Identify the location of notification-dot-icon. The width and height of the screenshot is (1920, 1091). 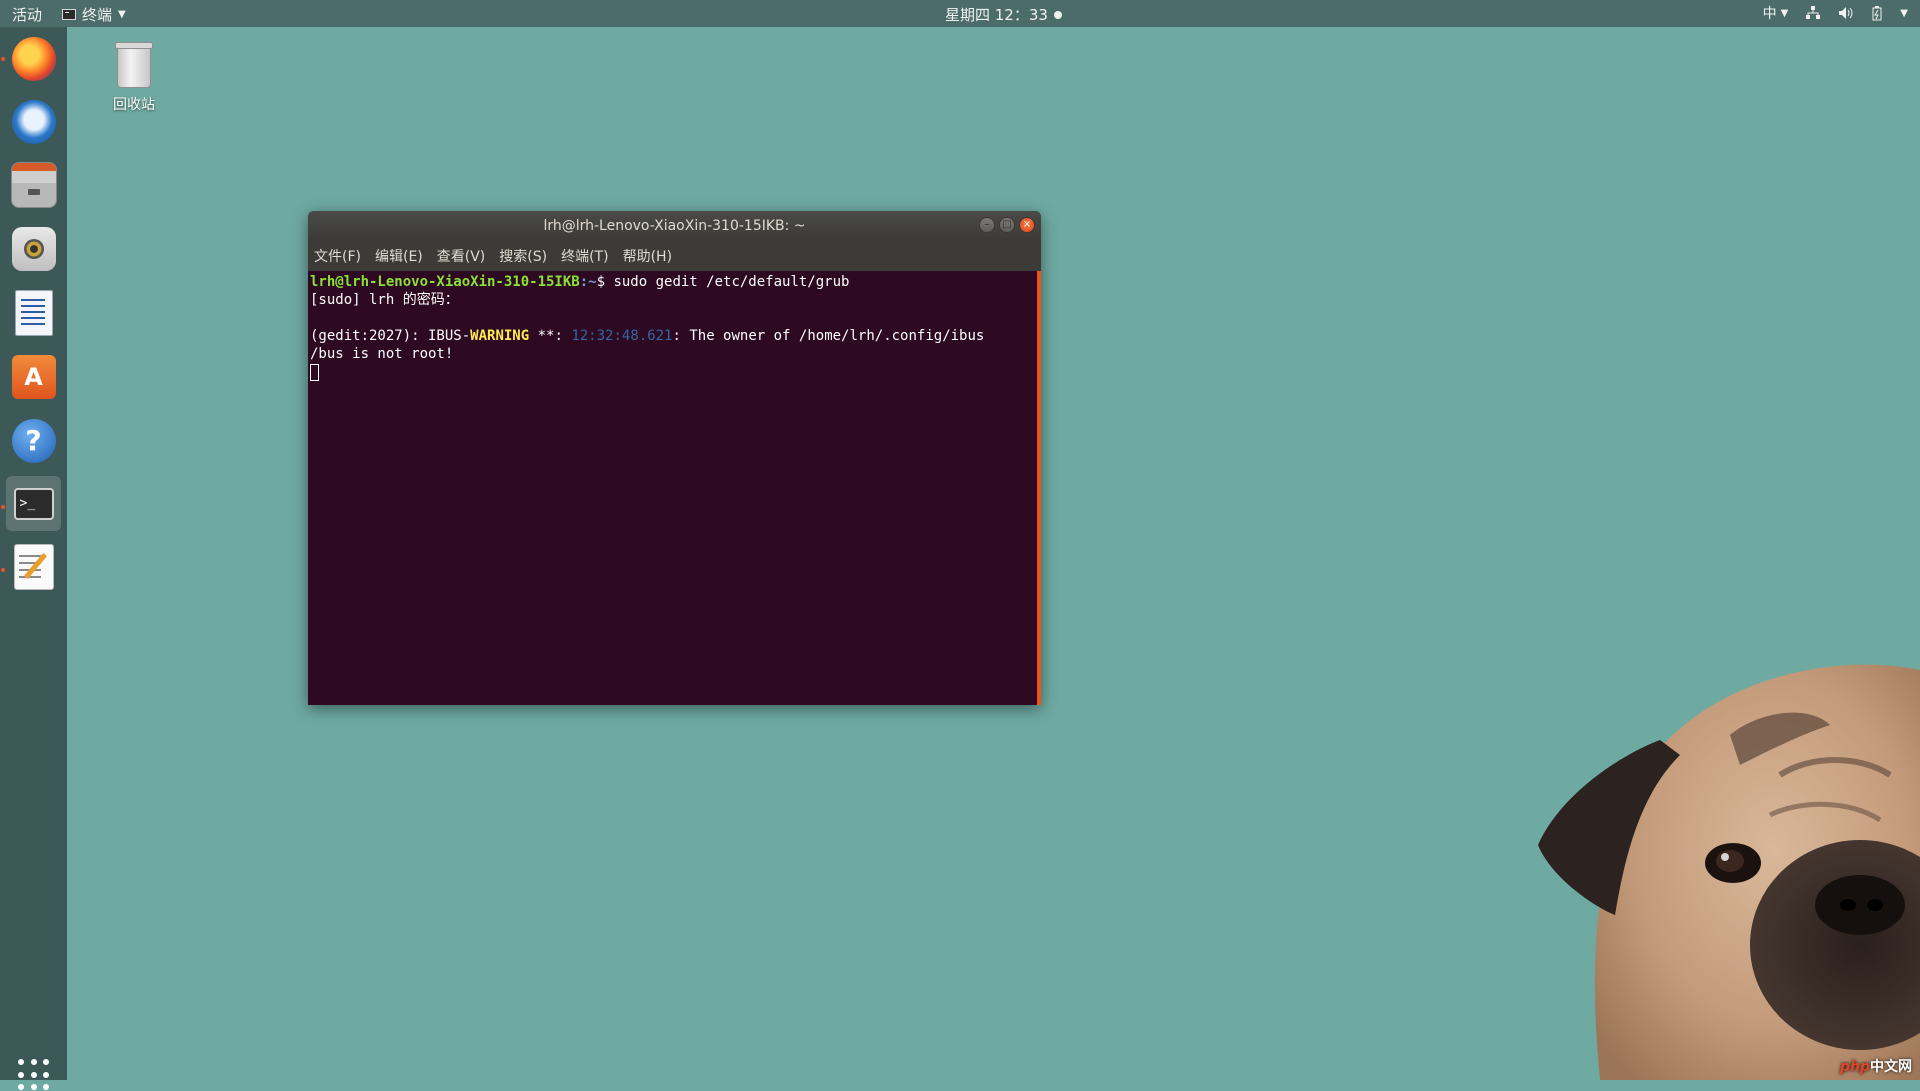
(1057, 14).